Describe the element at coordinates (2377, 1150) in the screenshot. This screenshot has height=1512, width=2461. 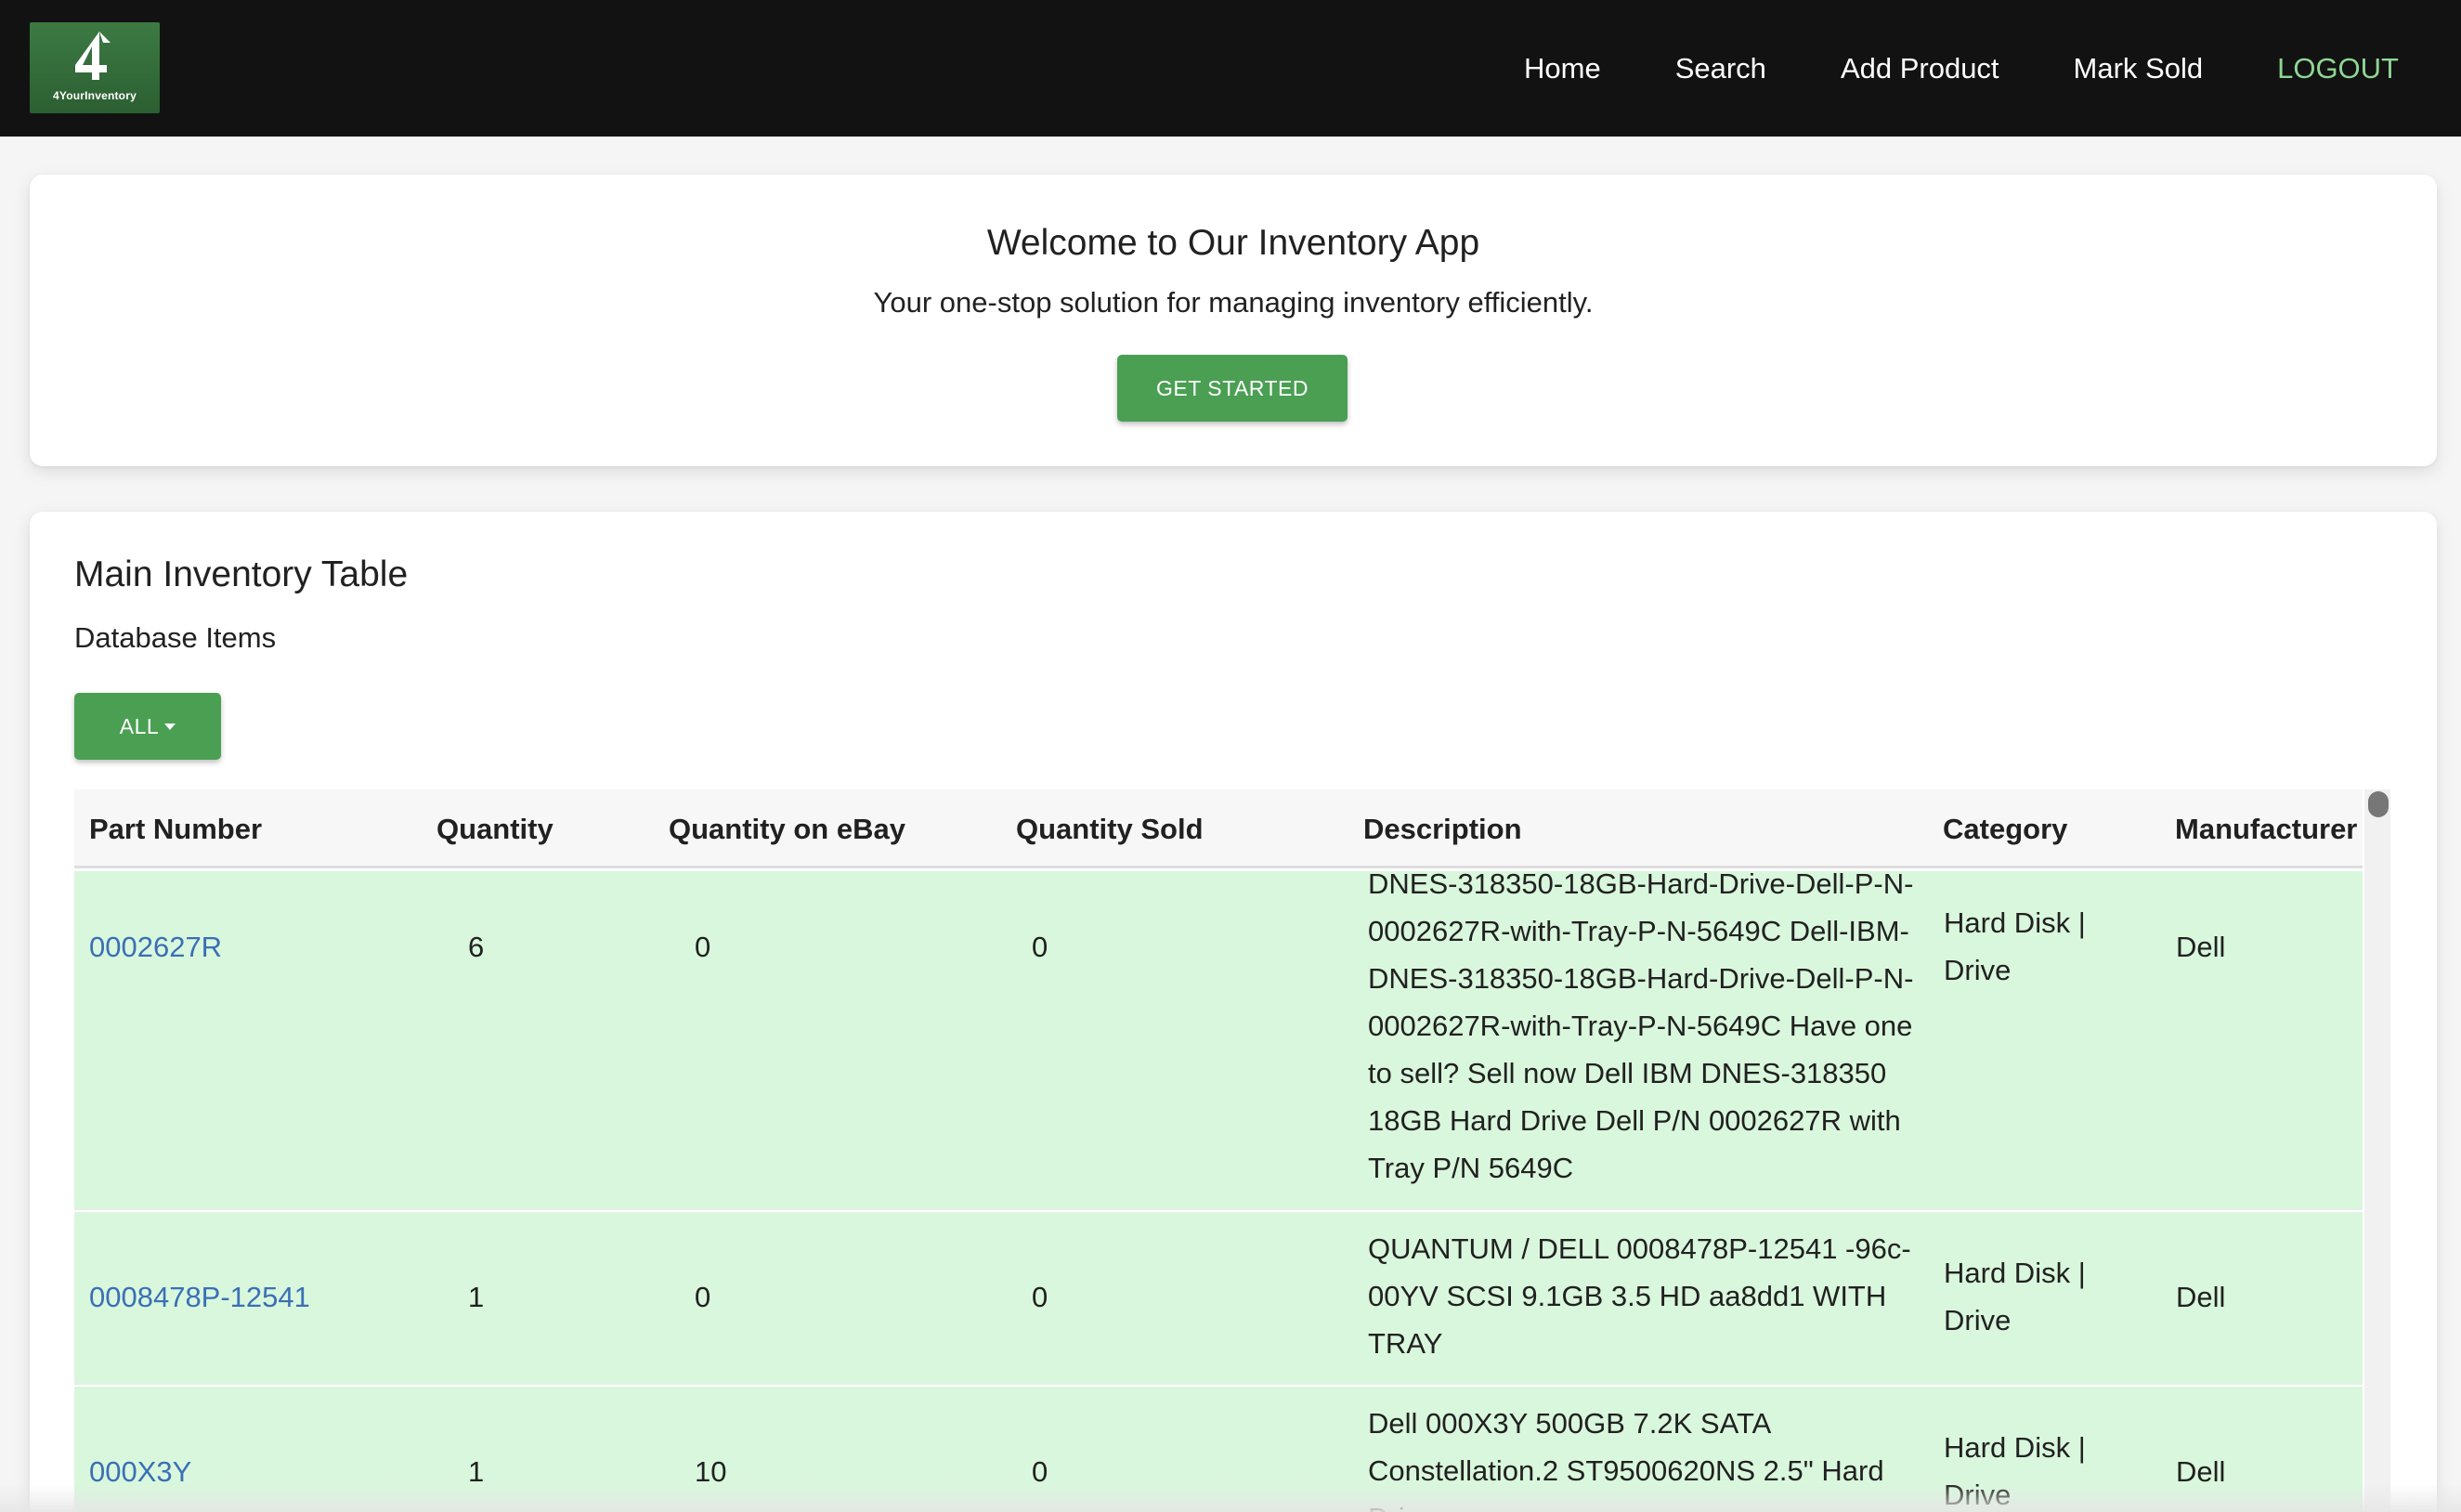
I see `table-scrollbar` at that location.